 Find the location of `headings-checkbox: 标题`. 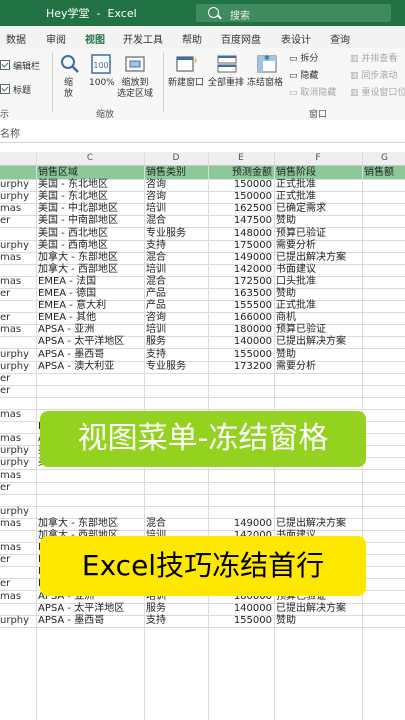

headings-checkbox: 标题 is located at coordinates (15, 90).